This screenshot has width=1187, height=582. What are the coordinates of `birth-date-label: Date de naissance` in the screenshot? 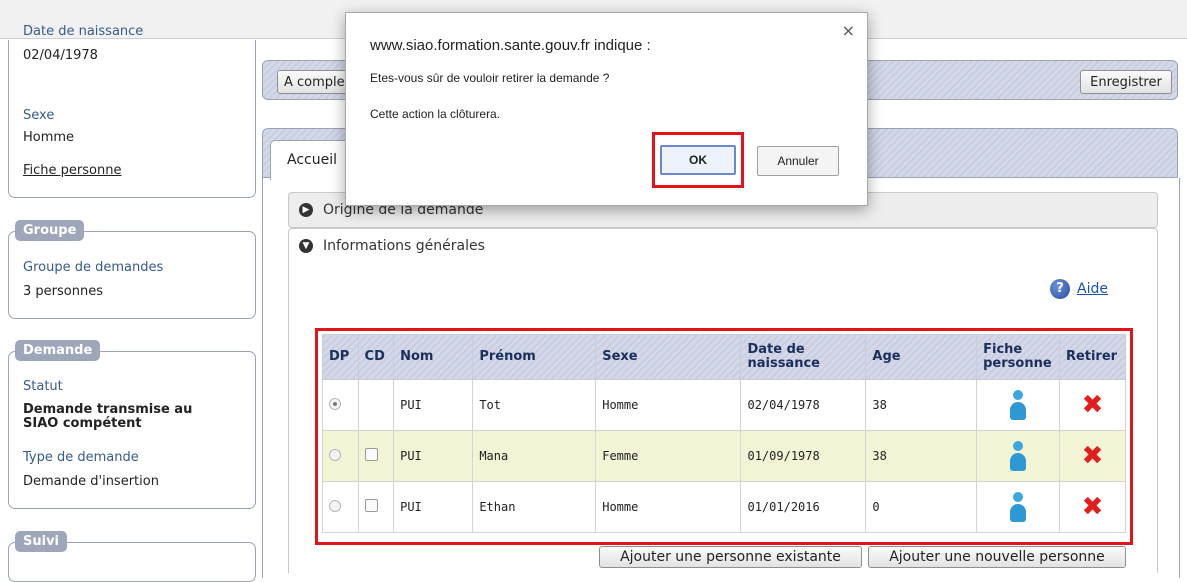 It's located at (83, 31).